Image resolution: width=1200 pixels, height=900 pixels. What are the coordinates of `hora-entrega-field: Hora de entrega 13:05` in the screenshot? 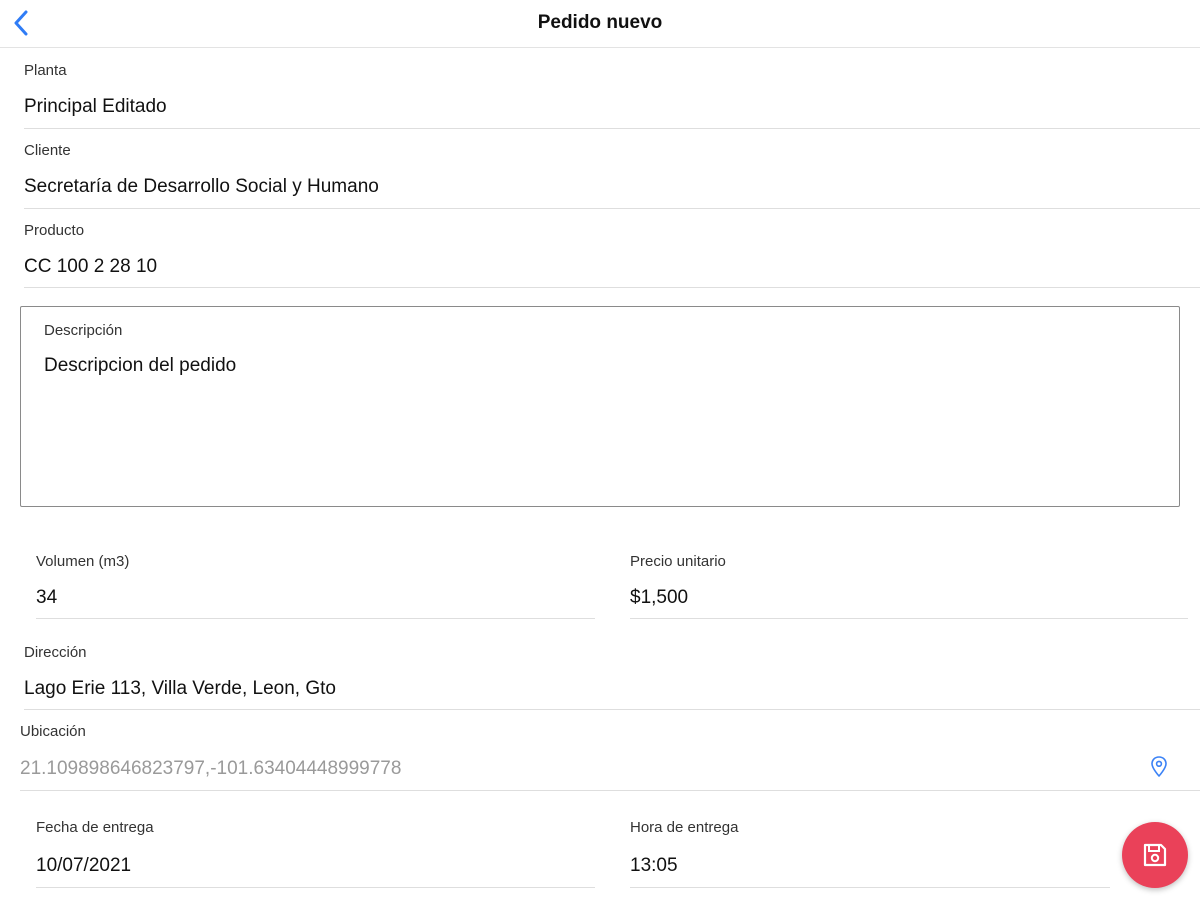 It's located at (870, 853).